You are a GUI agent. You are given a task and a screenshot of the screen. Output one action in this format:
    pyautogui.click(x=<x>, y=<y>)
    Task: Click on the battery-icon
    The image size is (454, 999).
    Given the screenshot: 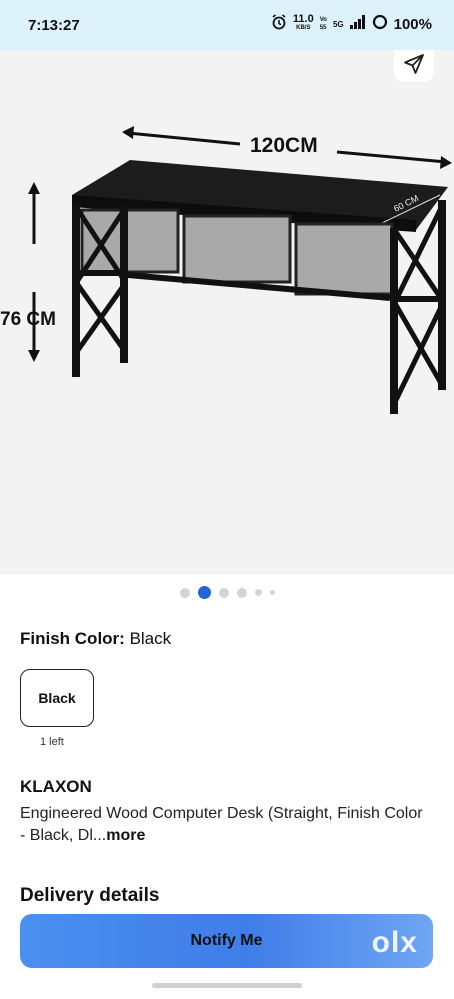 What is the action you would take?
    pyautogui.click(x=380, y=24)
    